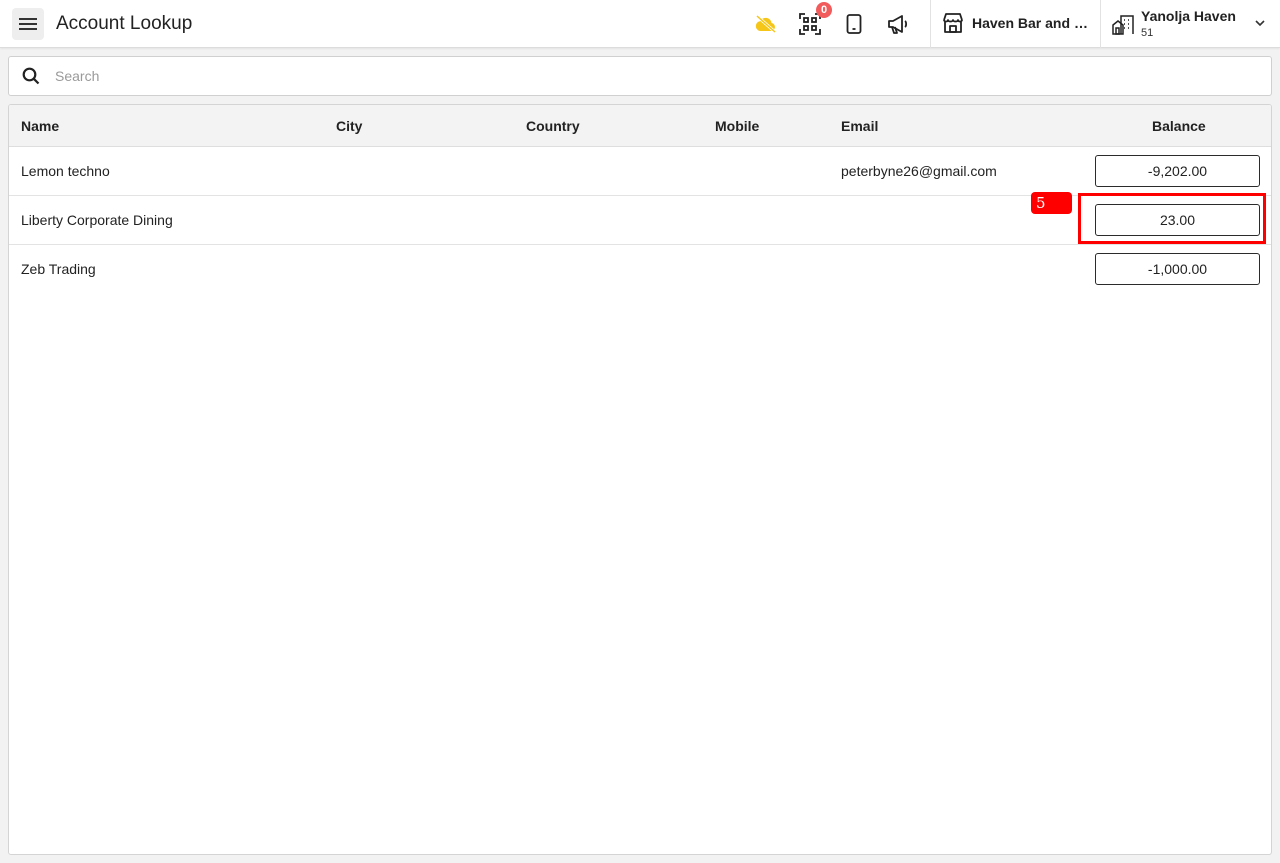 This screenshot has height=863, width=1280. I want to click on property-selector: Yanolja Haven 51, so click(1192, 24).